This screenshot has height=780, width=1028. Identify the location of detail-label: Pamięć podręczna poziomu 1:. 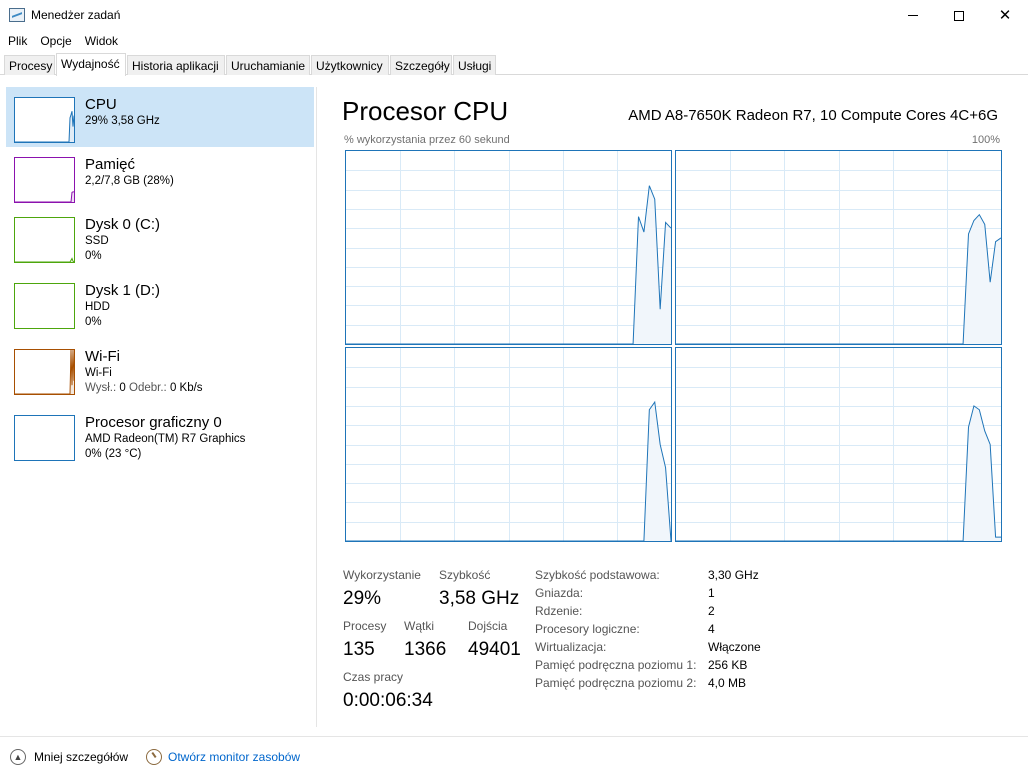
(616, 665).